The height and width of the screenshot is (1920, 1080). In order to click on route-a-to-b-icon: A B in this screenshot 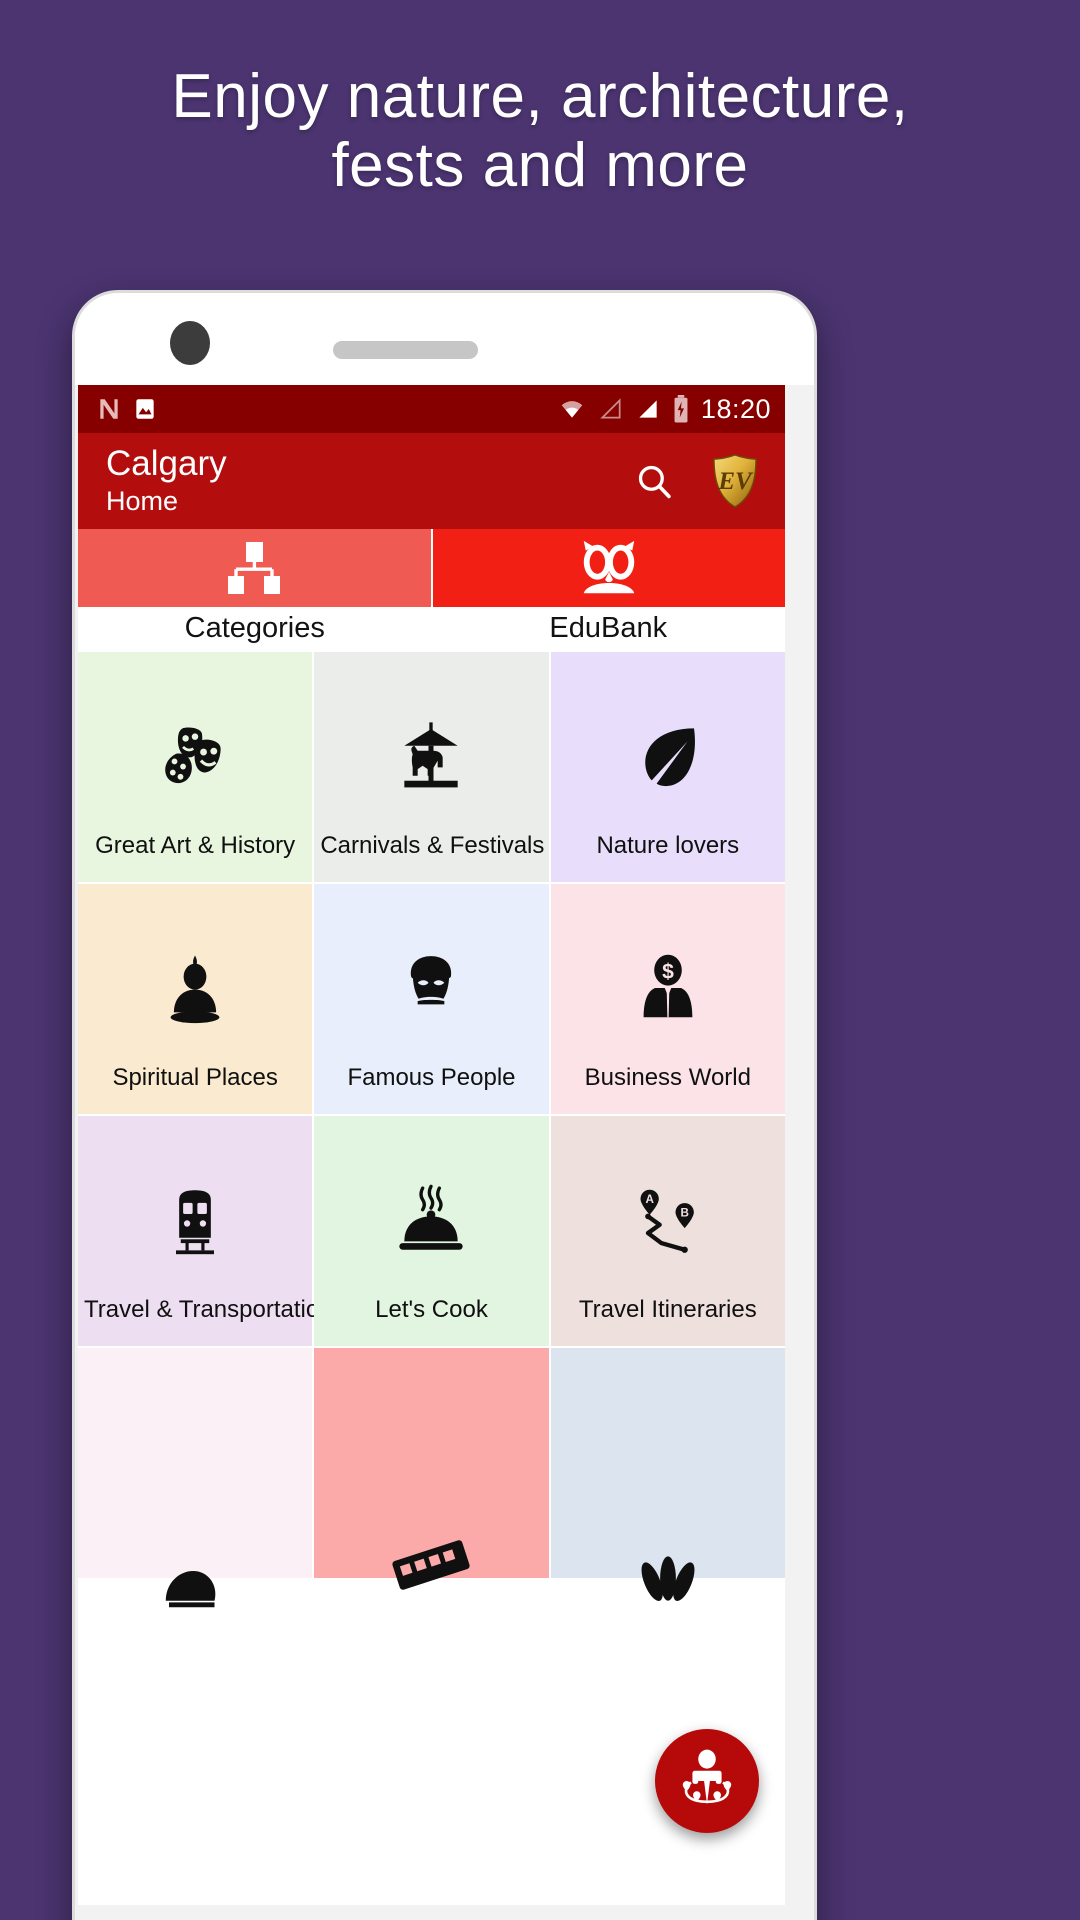, I will do `click(668, 1221)`.